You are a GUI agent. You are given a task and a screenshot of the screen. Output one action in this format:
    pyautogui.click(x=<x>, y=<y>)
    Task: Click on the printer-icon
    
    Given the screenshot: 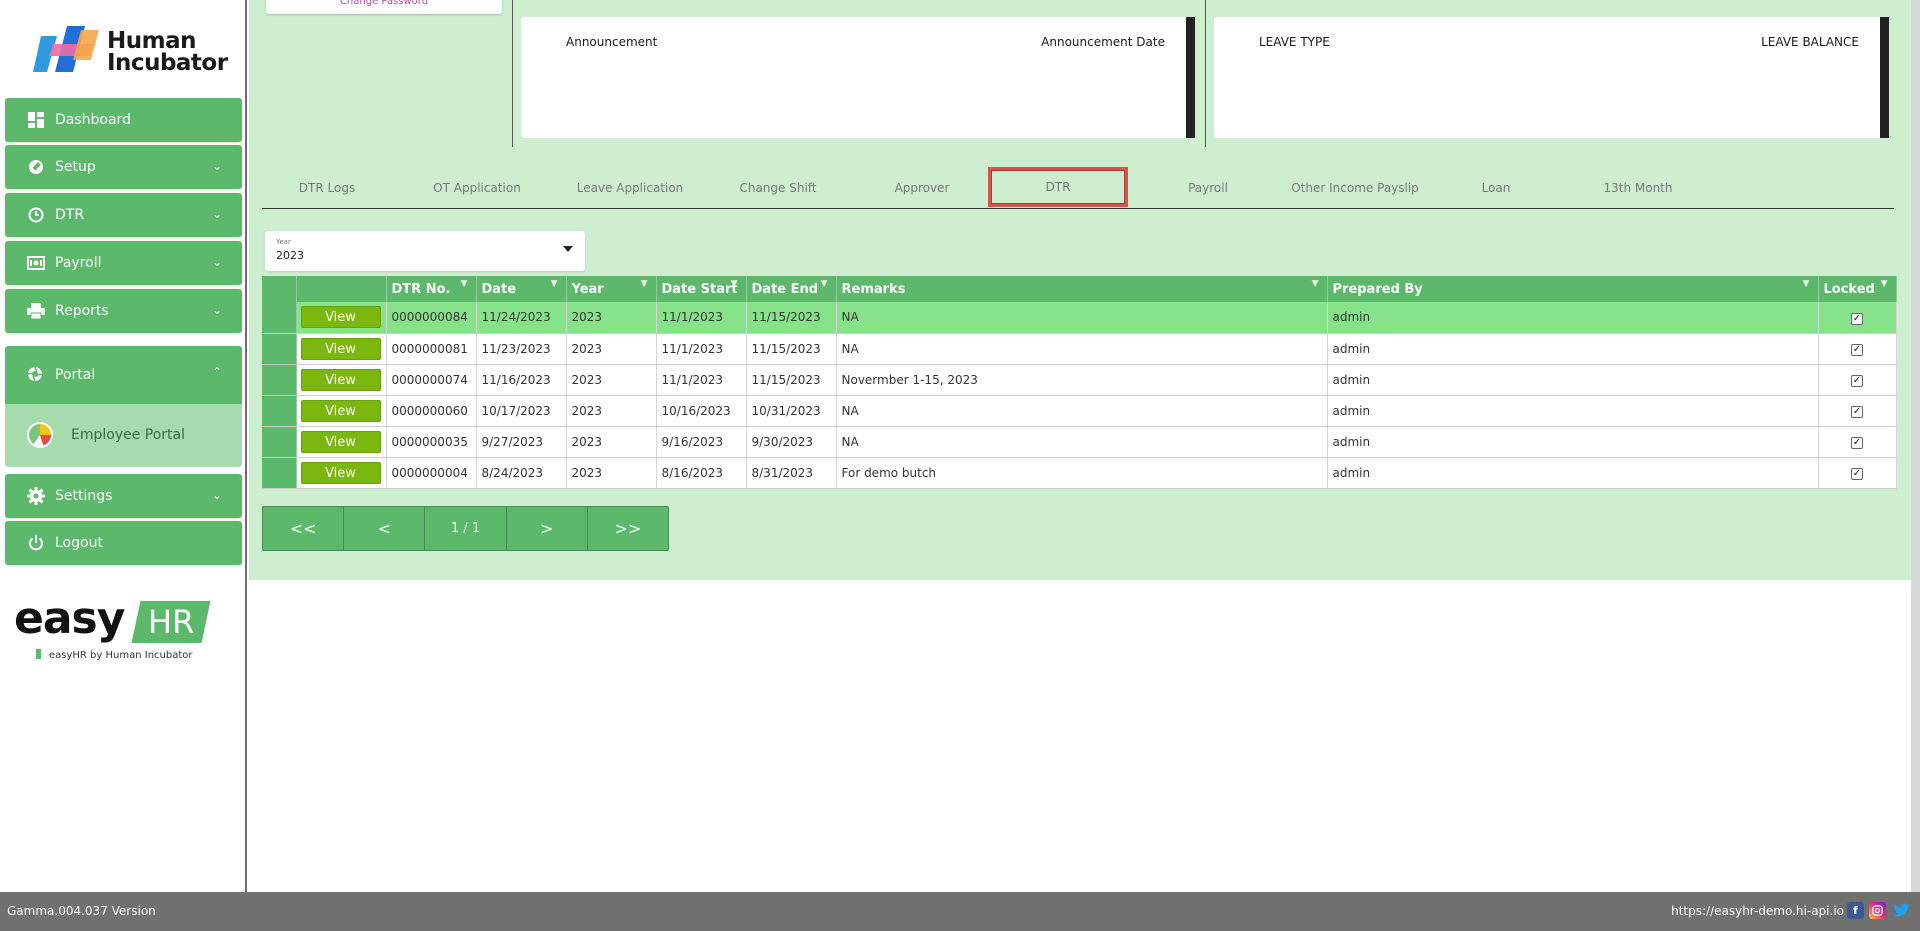 What is the action you would take?
    pyautogui.click(x=36, y=311)
    